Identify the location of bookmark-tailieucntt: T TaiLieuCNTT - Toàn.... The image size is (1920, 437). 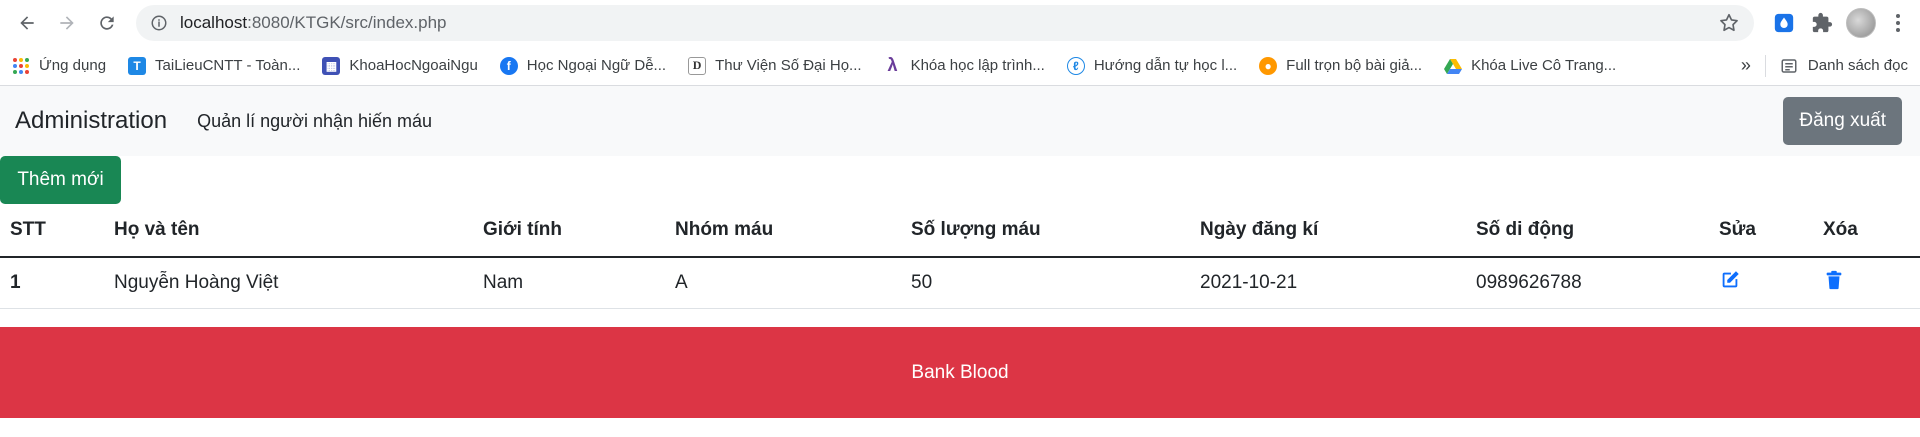
(214, 65).